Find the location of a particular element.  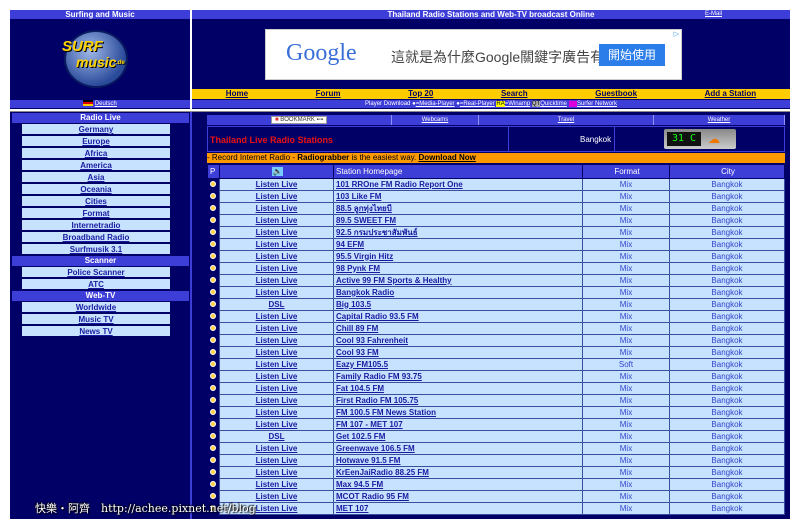

real-player-link: =Real-Player is located at coordinates (477, 104).